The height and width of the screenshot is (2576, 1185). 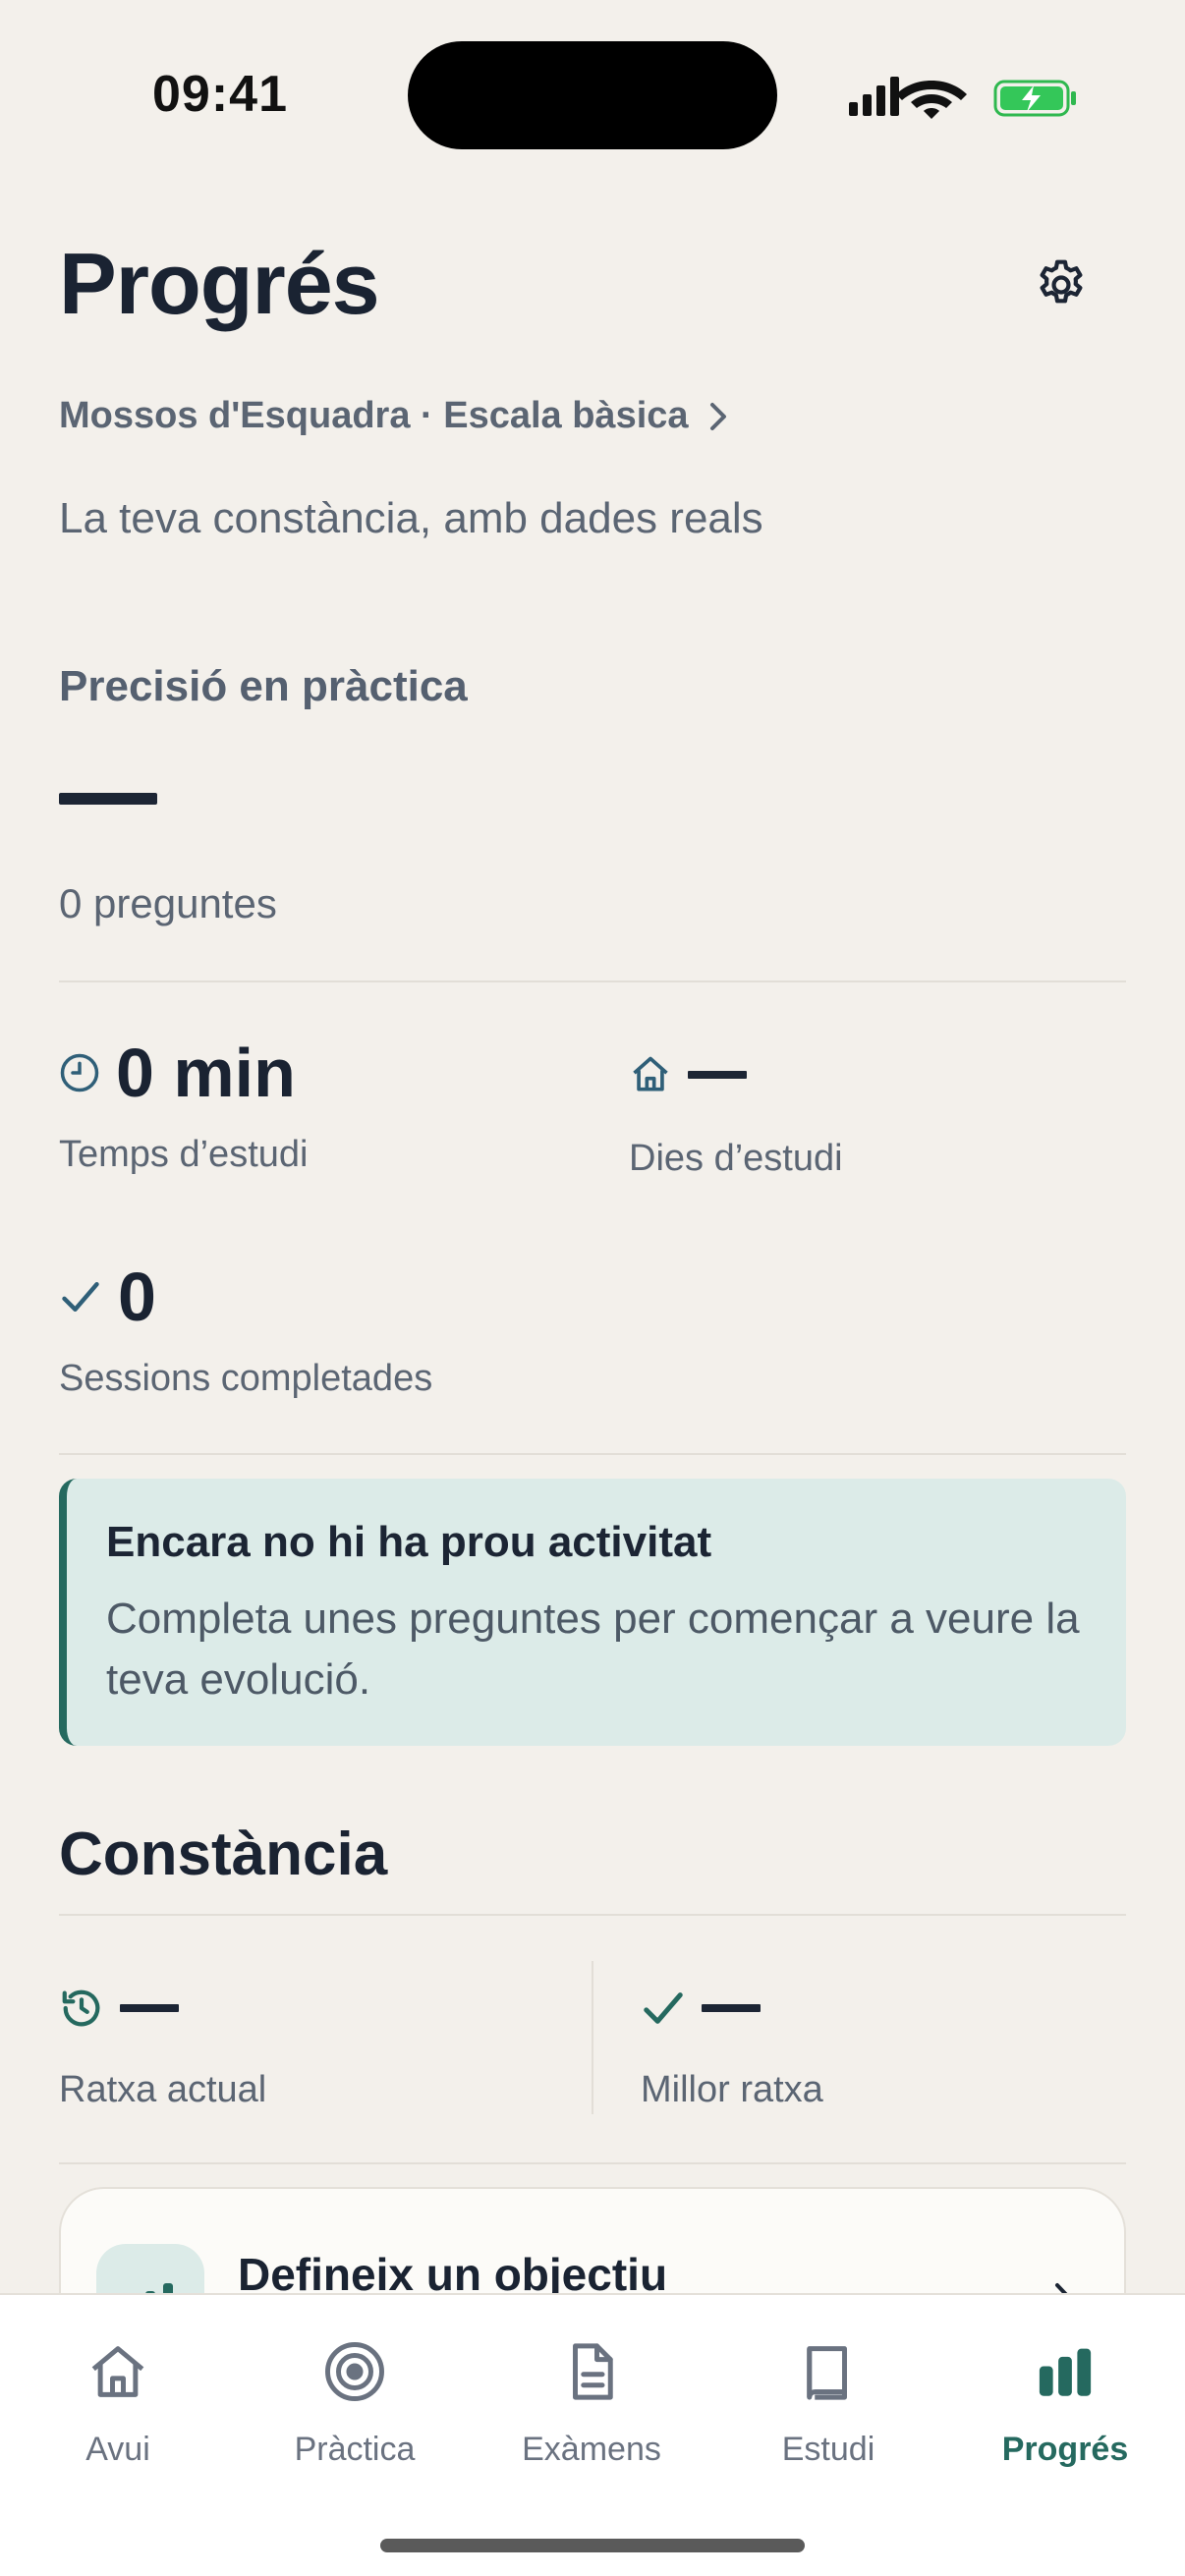 I want to click on tab-label: Pràctica, so click(x=355, y=2449).